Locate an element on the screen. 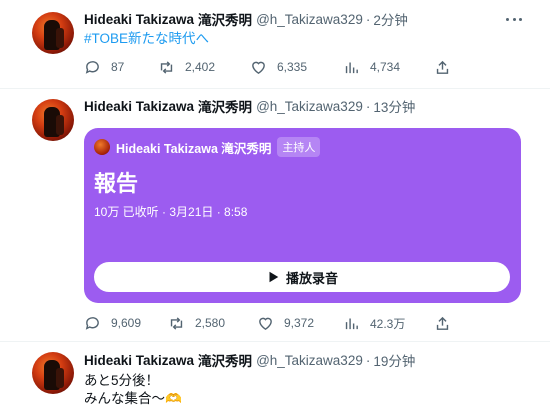 The height and width of the screenshot is (409, 550). more-options-icon is located at coordinates (514, 19).